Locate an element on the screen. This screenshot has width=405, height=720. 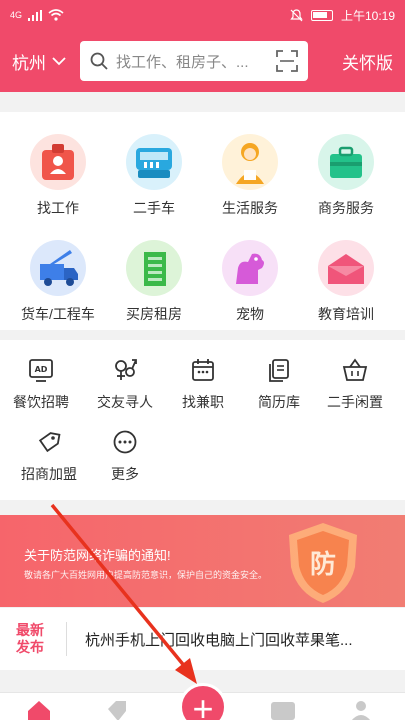
latest-tag-line2: 发布 is located at coordinates (30, 647).